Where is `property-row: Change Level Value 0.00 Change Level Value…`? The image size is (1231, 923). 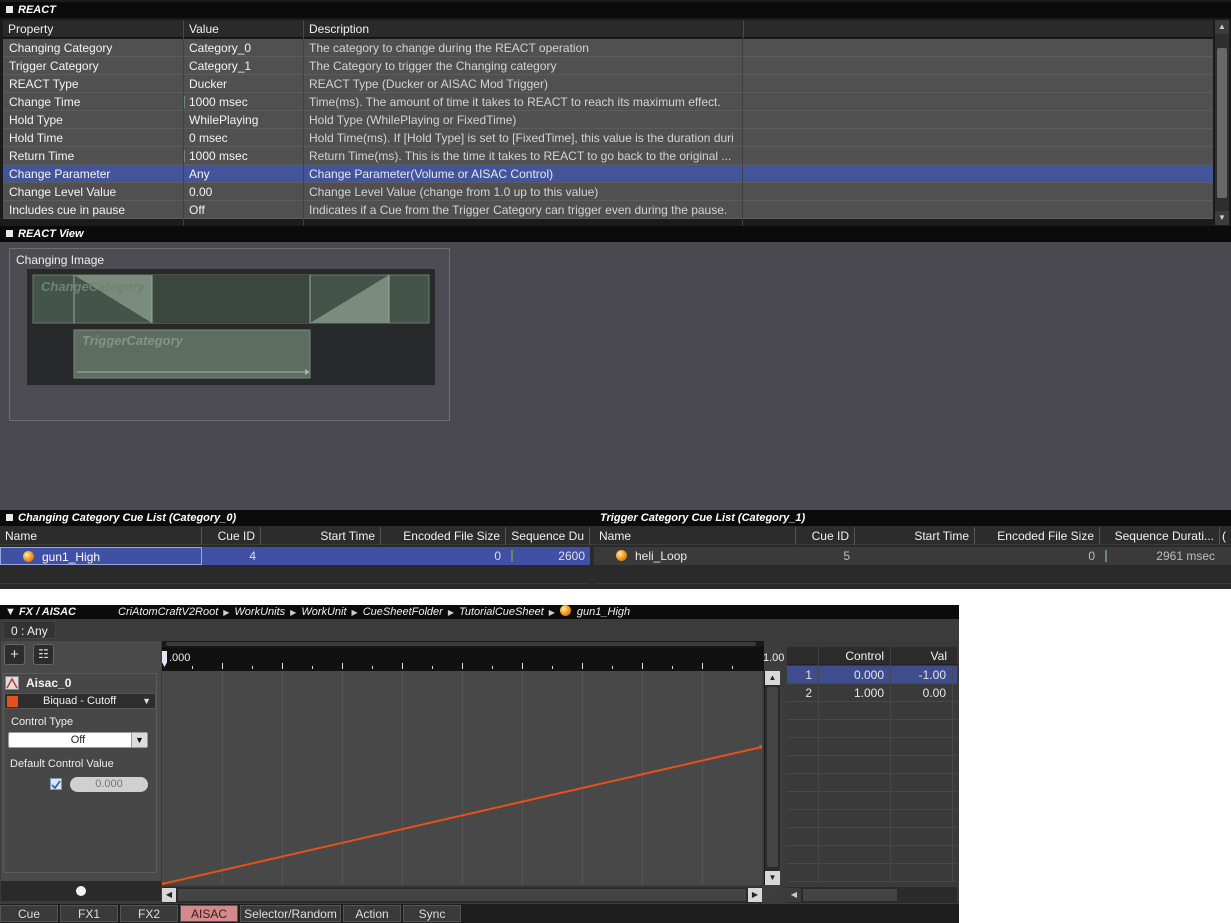
property-row: Change Level Value 0.00 Change Level Value… is located at coordinates (608, 192).